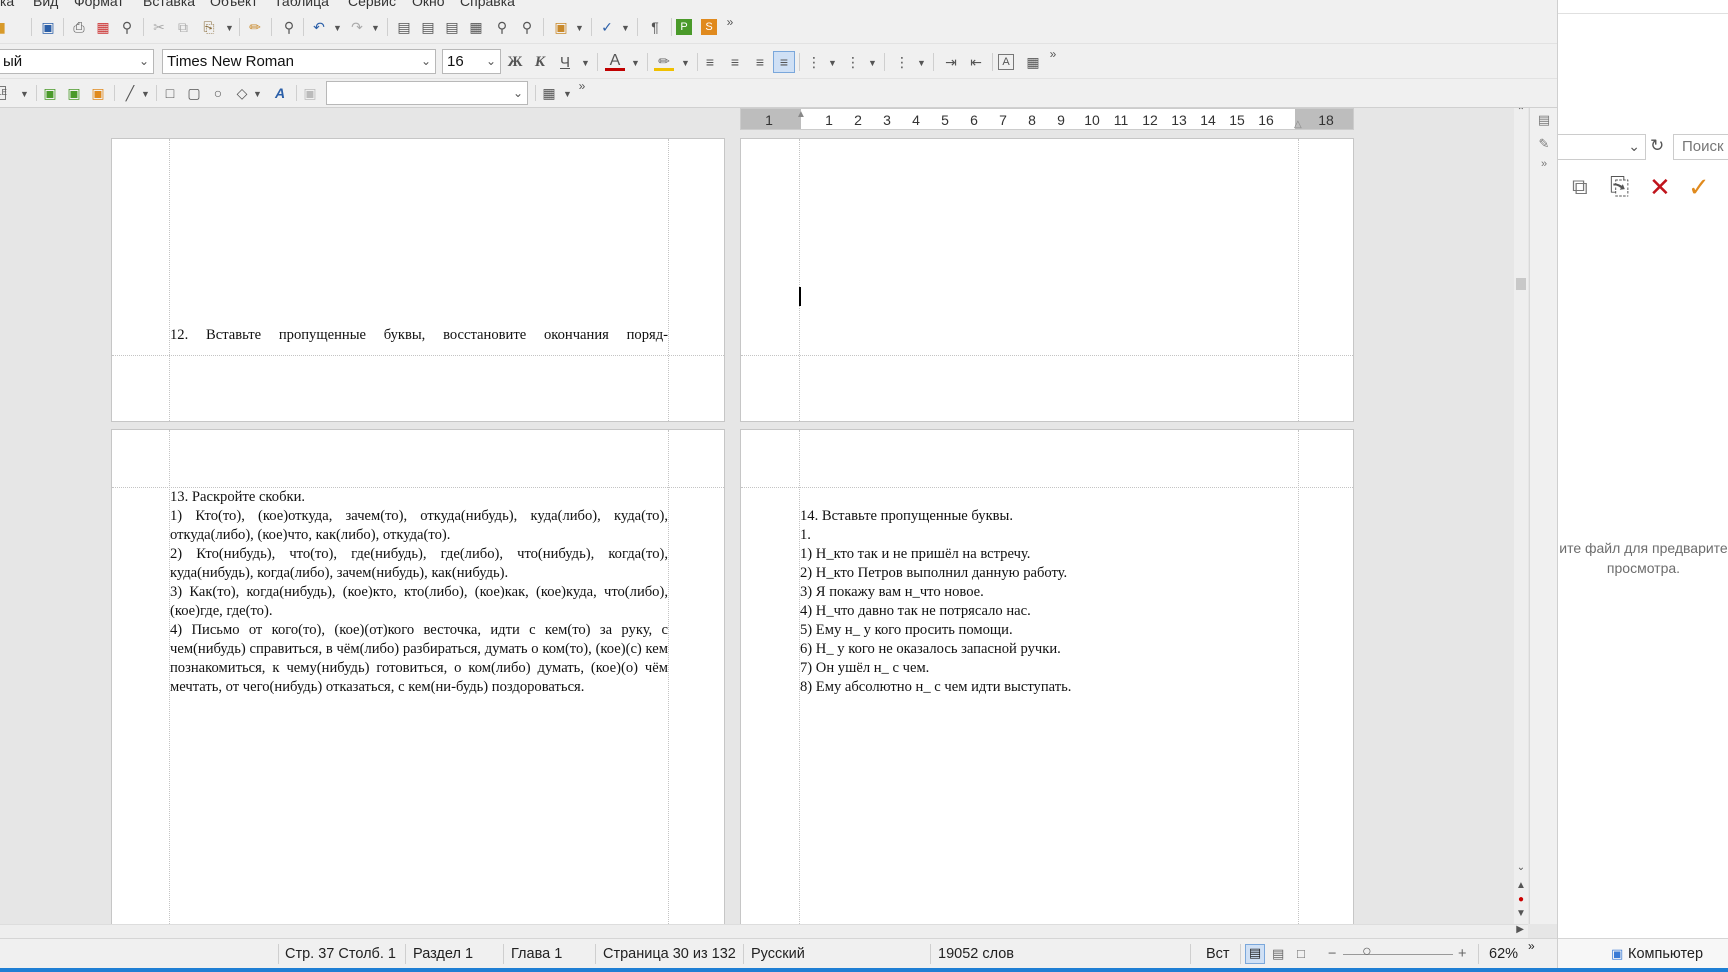  What do you see at coordinates (561, 27) in the screenshot?
I see `insert-image-icon: ▣` at bounding box center [561, 27].